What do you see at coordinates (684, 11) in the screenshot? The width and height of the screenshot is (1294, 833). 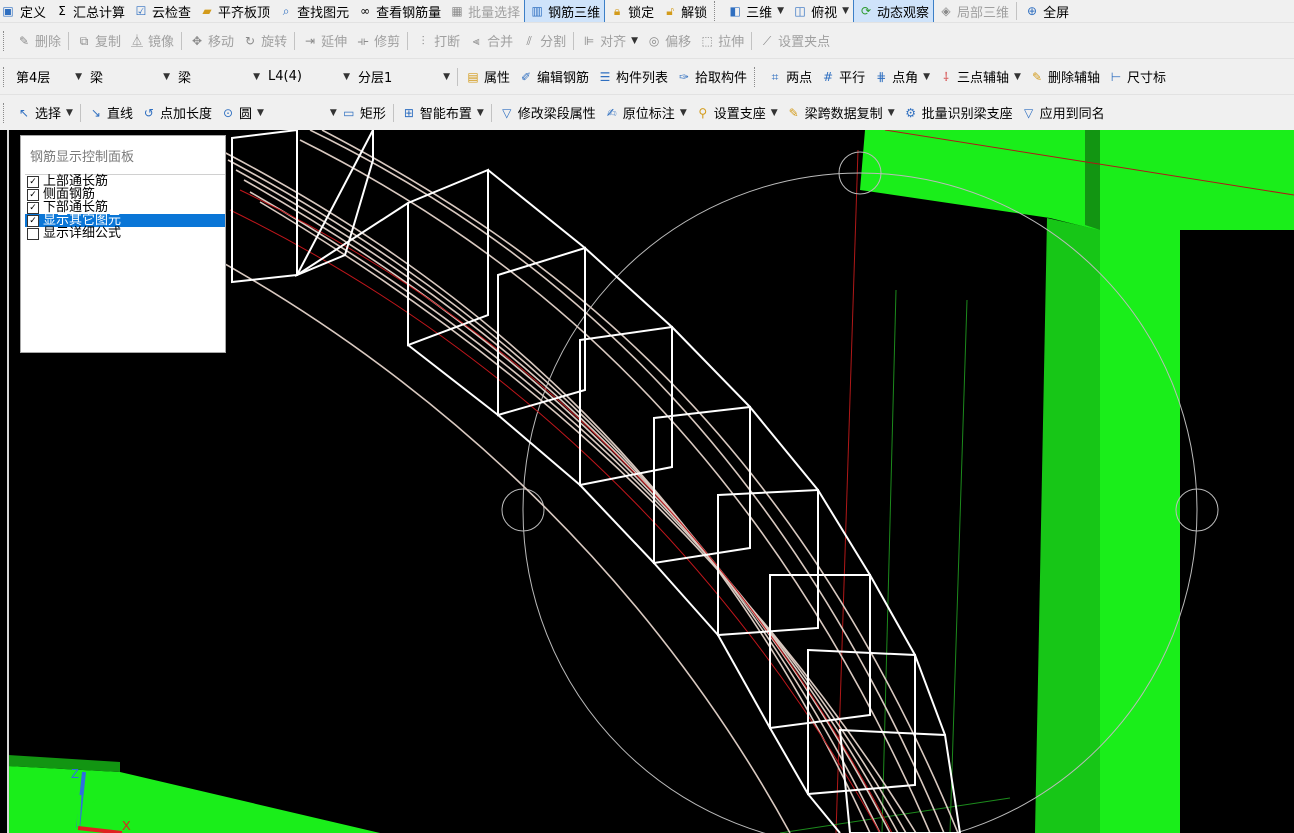 I see `unlock-button: 🔓︎ 解锁` at bounding box center [684, 11].